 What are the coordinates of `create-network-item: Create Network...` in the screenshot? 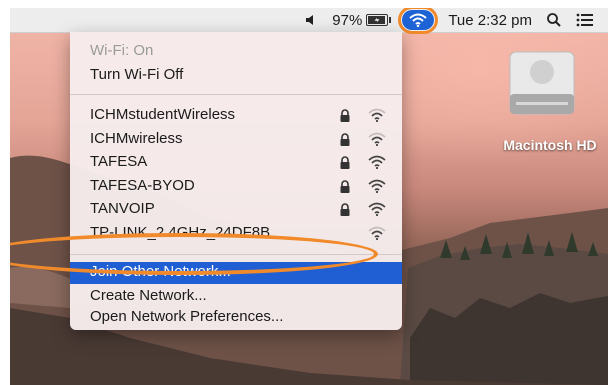 It's located at (148, 295).